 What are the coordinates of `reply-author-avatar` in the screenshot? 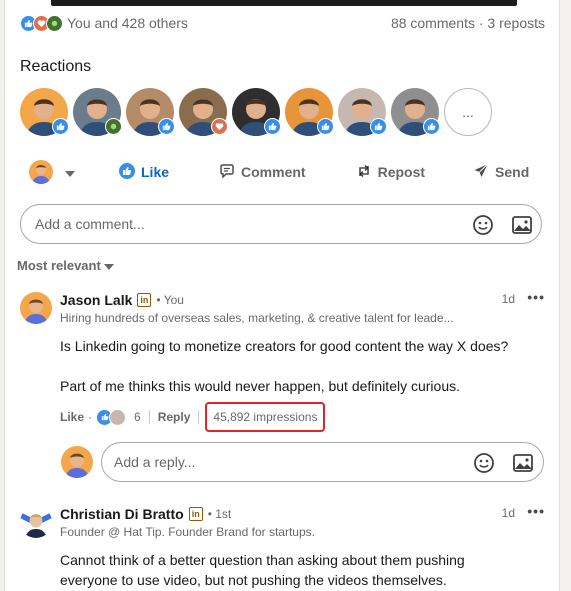 It's located at (77, 462).